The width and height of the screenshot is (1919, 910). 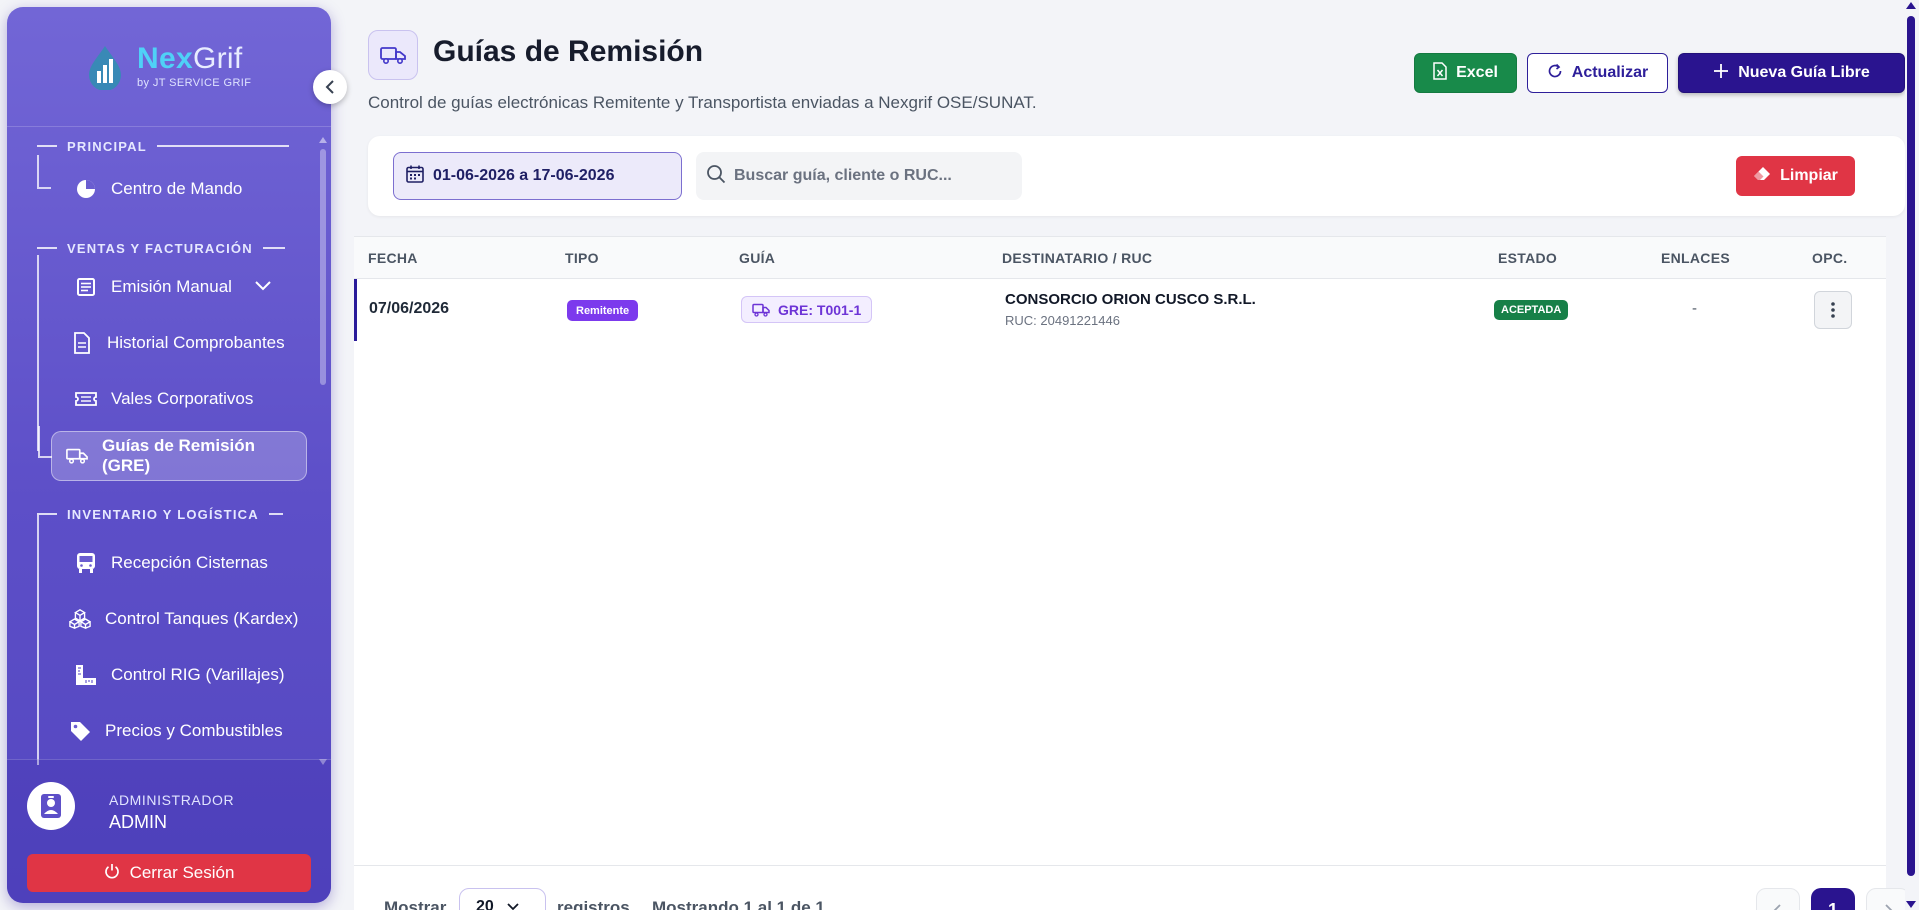 What do you see at coordinates (415, 904) in the screenshot?
I see `show-label: Mostrar` at bounding box center [415, 904].